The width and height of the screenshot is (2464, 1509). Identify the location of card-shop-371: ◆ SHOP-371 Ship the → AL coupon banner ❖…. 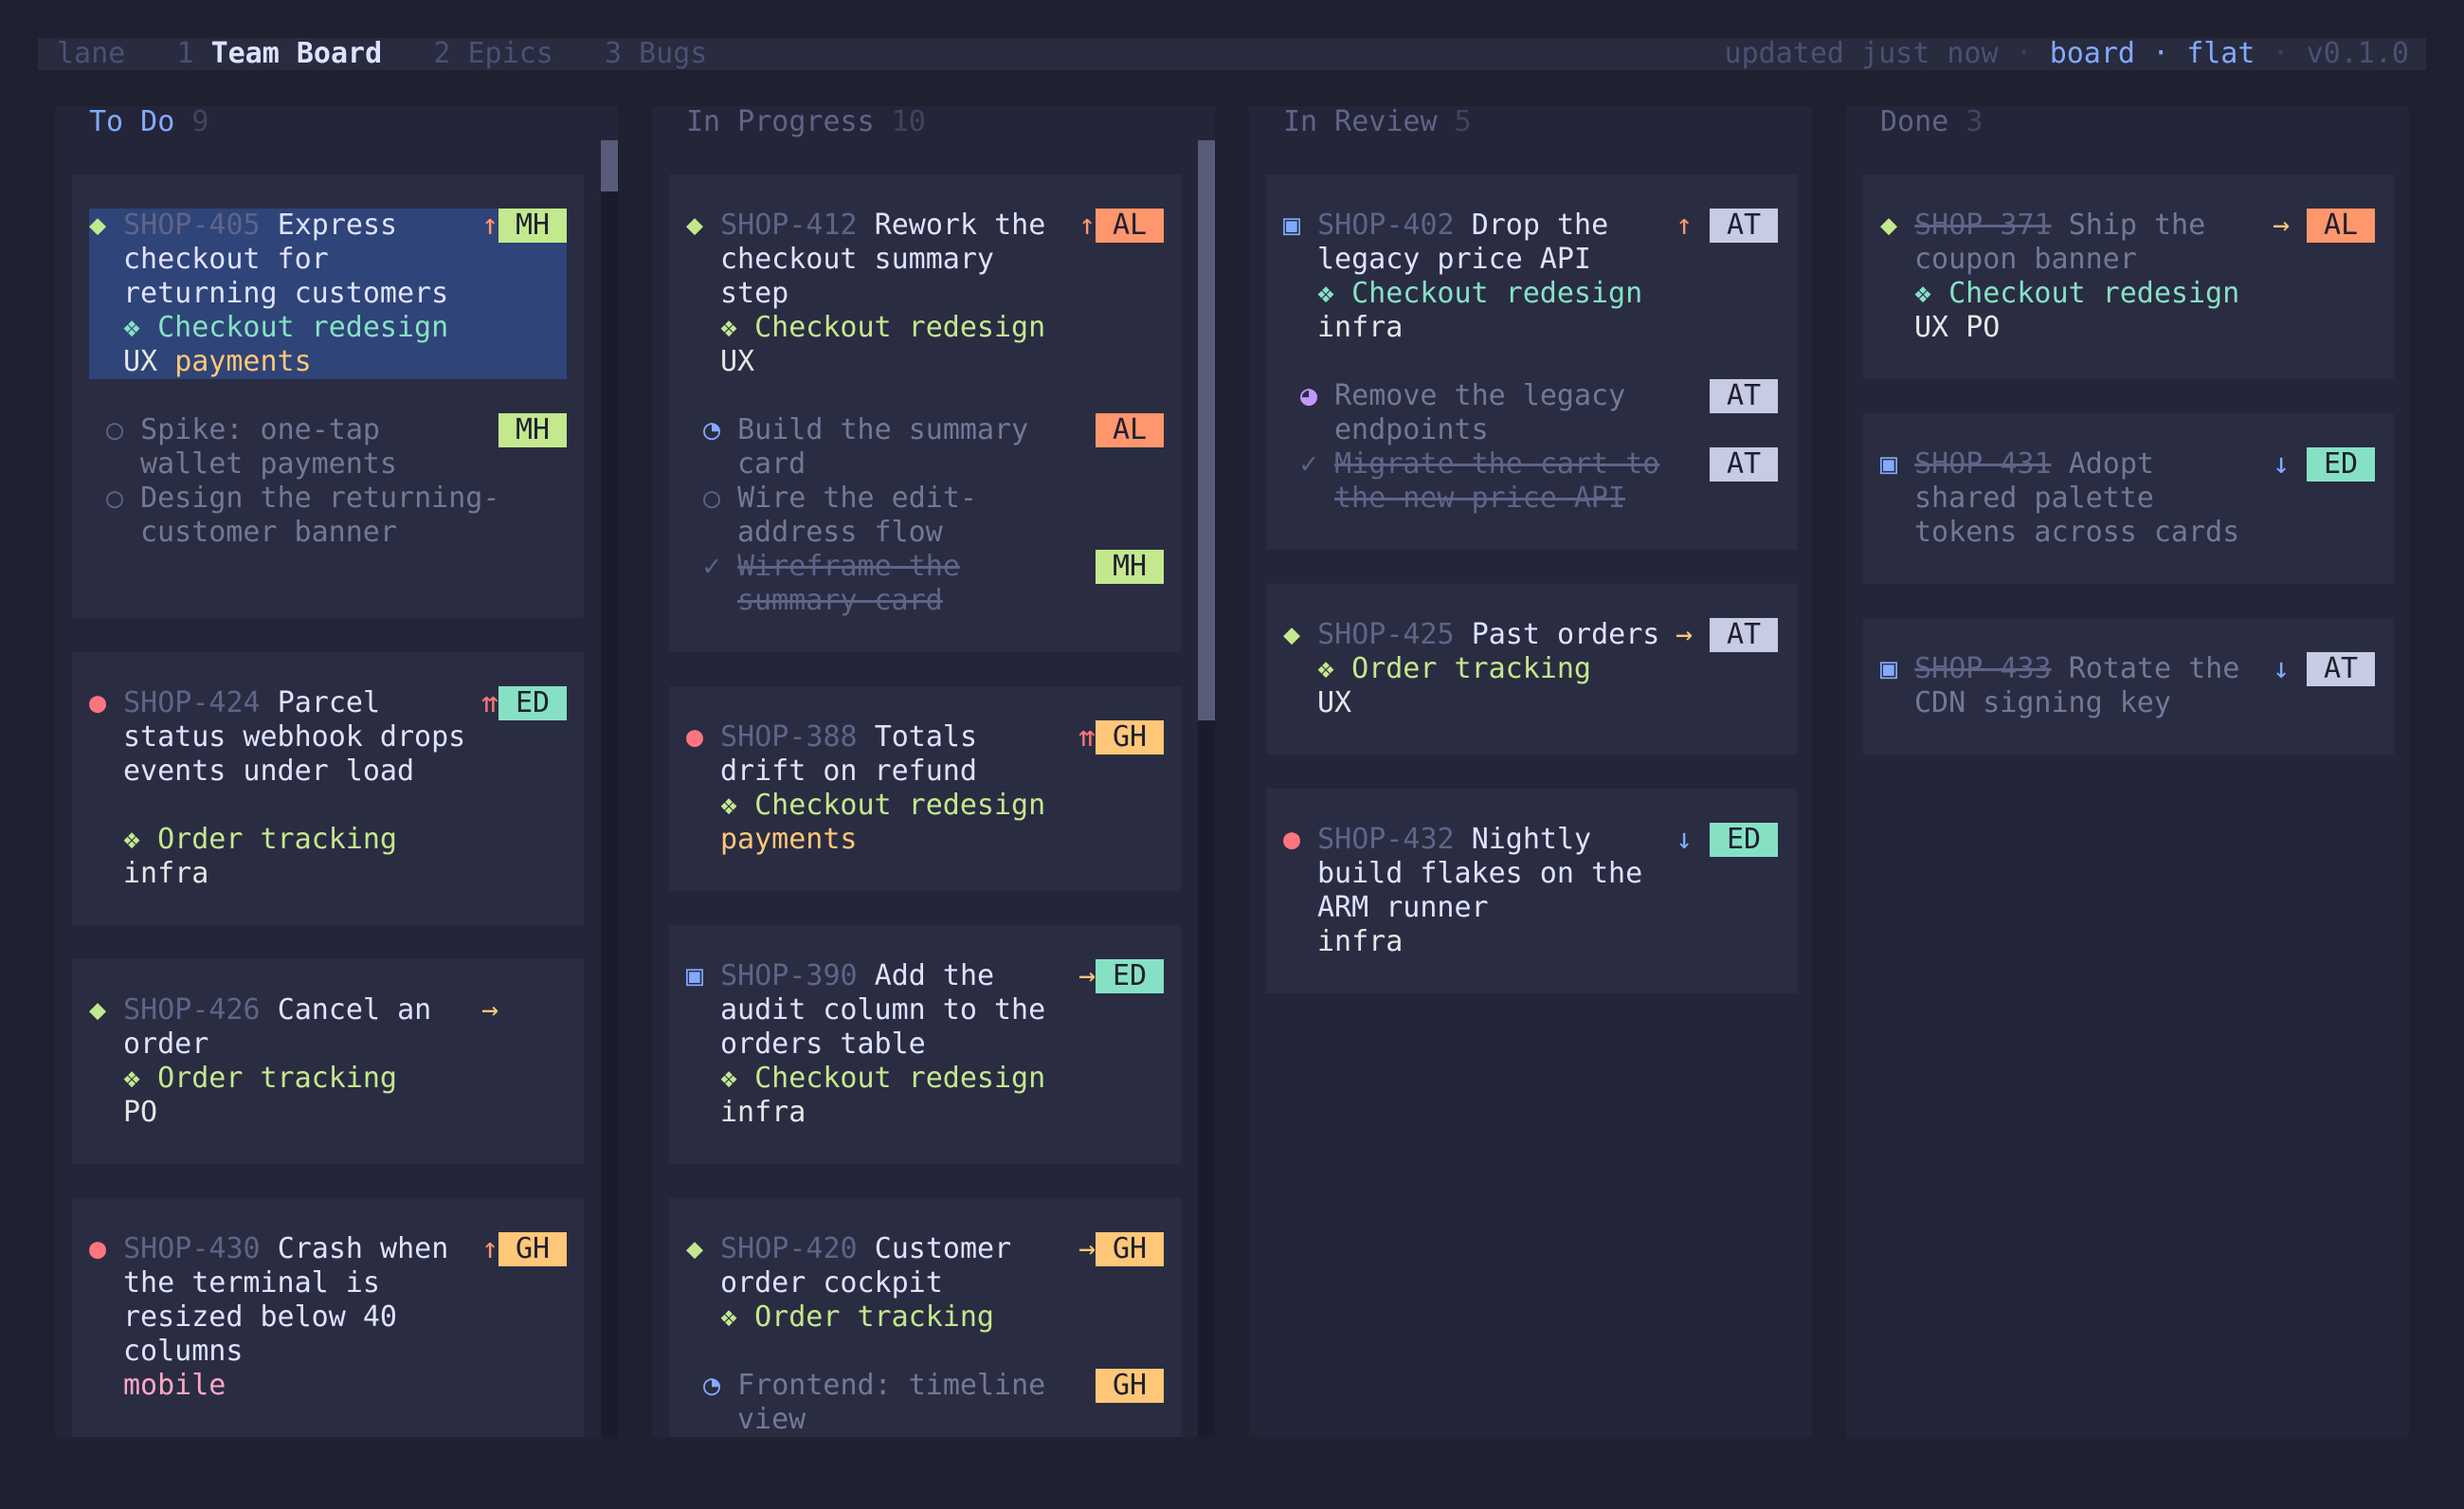
(2129, 276).